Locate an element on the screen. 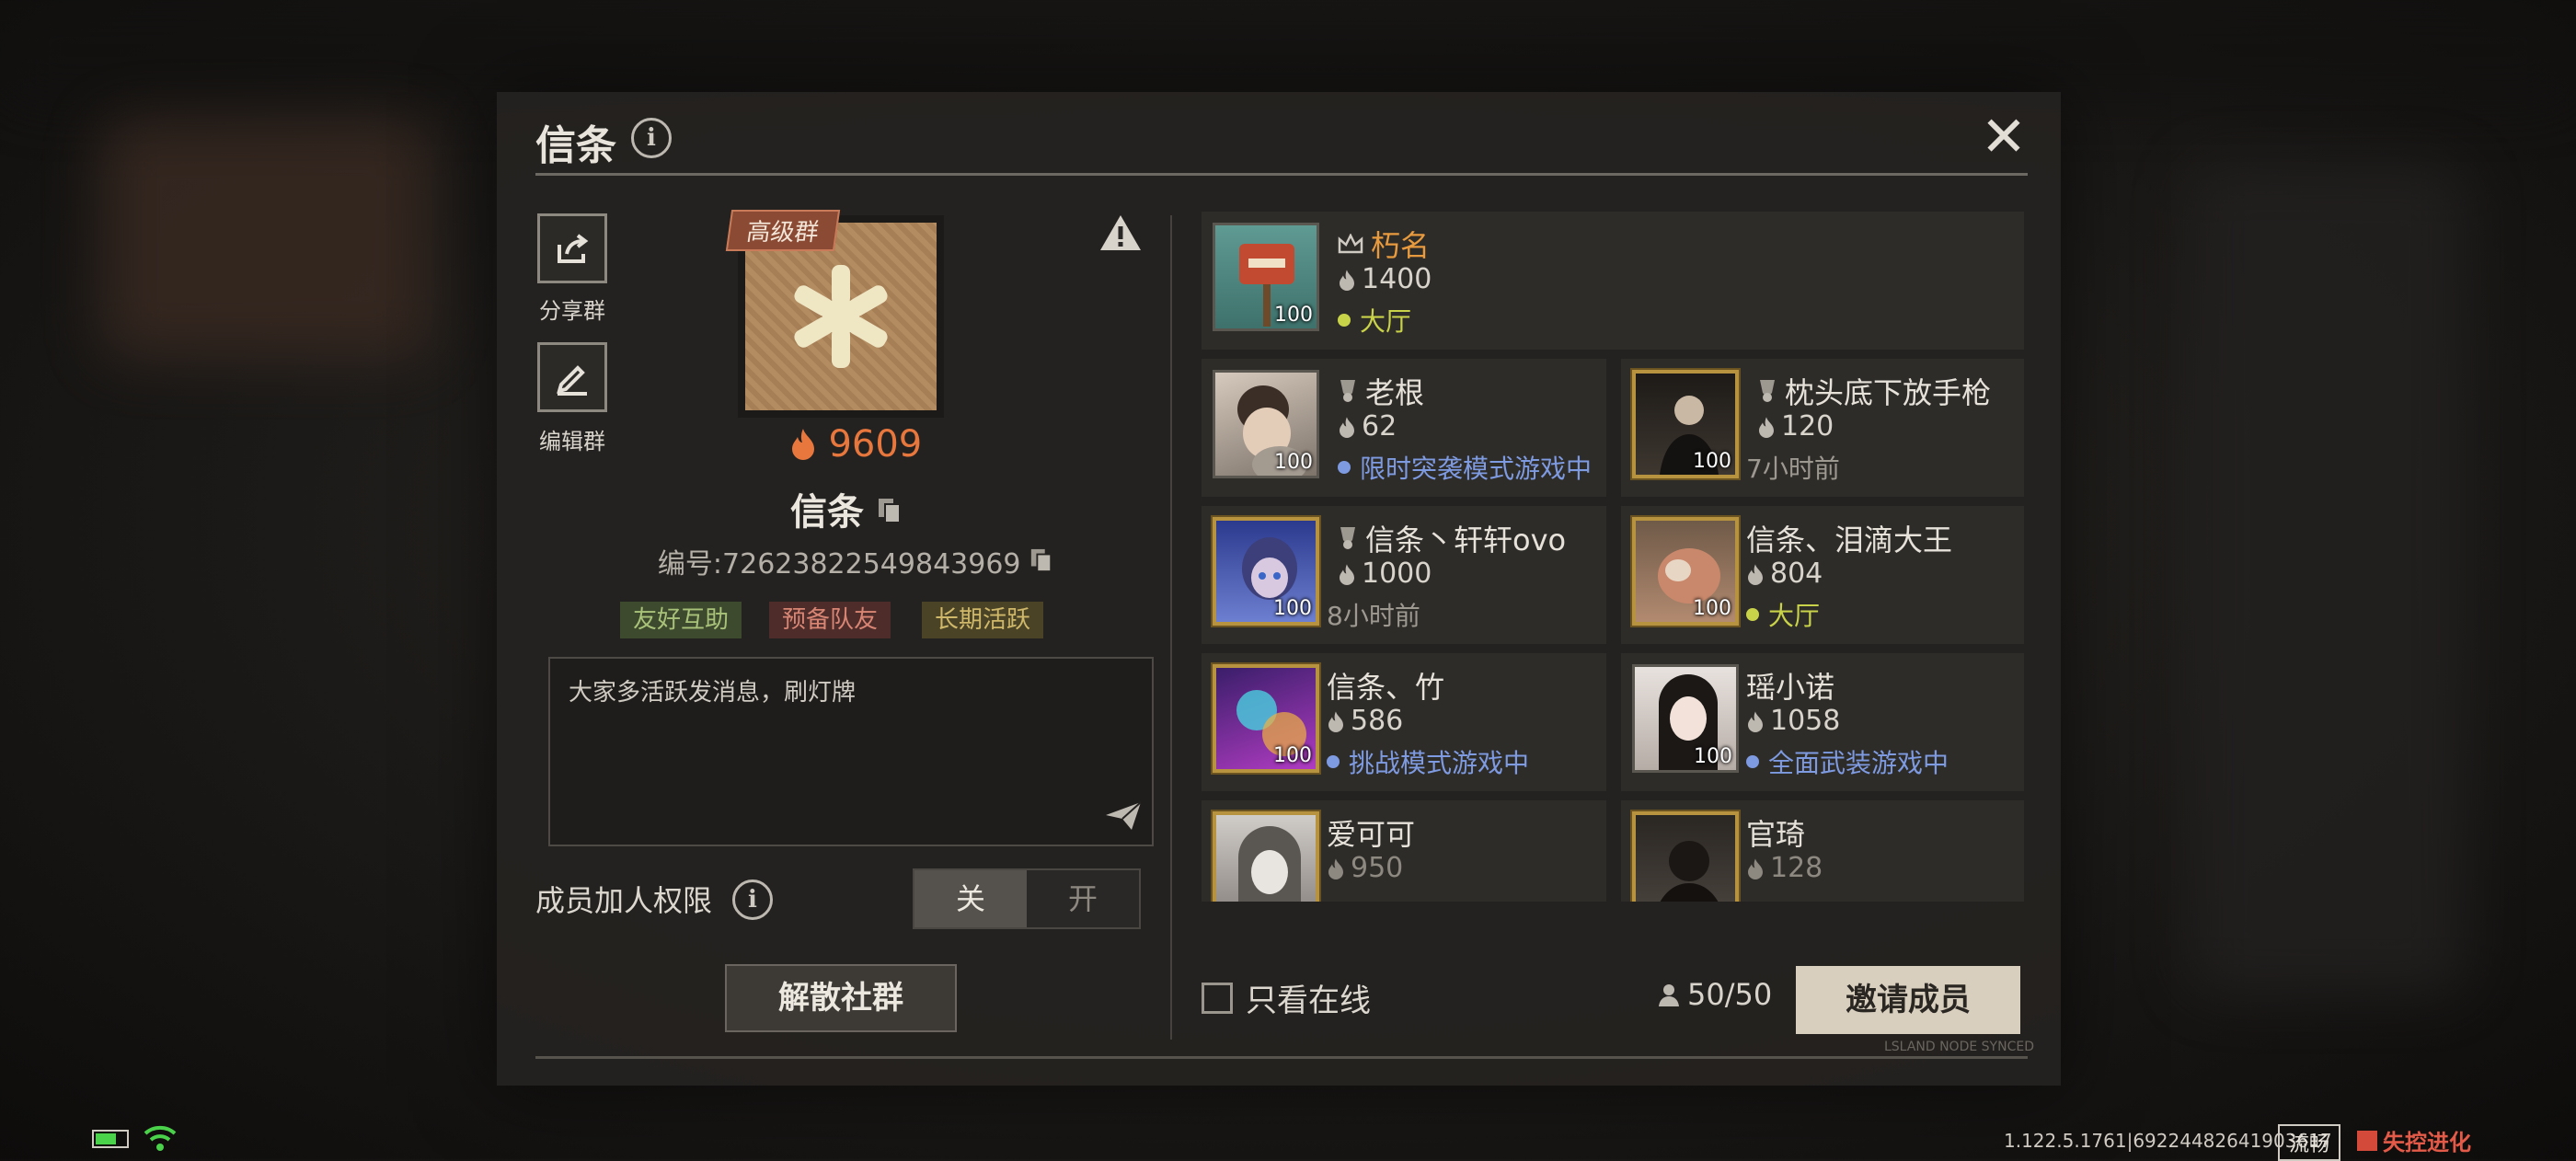 Image resolution: width=2576 pixels, height=1161 pixels. member-score: 128 is located at coordinates (1796, 868).